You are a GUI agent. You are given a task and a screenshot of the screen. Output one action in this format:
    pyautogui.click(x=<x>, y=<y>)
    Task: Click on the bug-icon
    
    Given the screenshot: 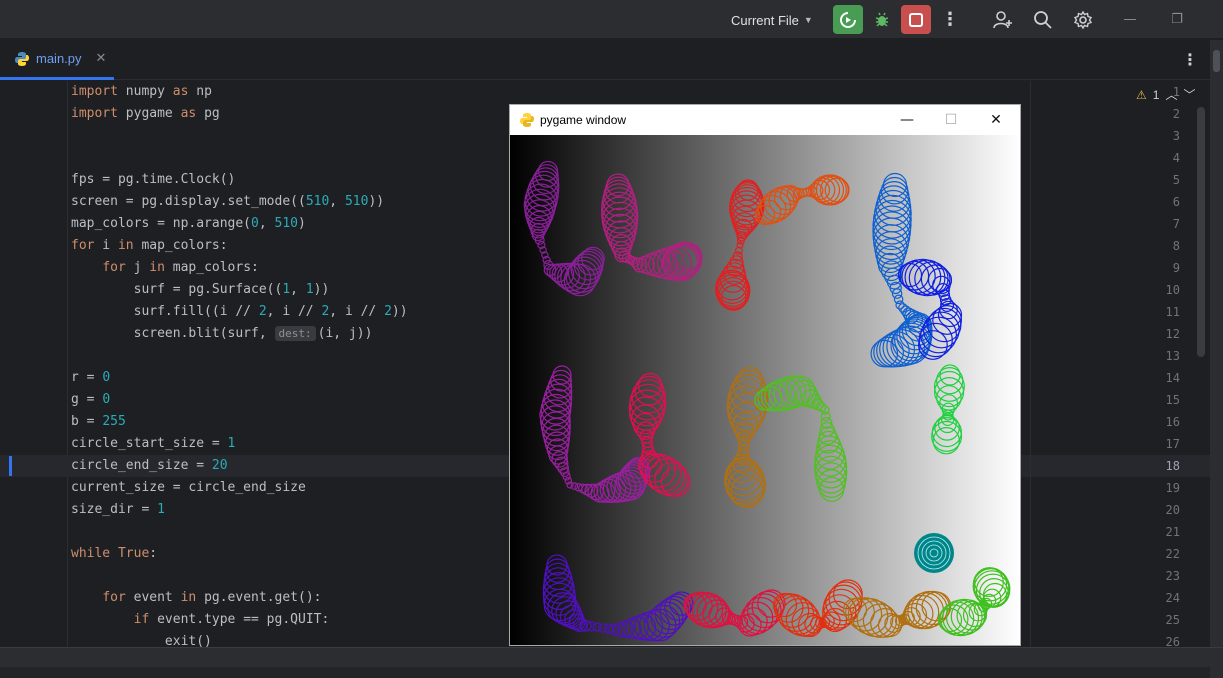 What is the action you would take?
    pyautogui.click(x=882, y=19)
    